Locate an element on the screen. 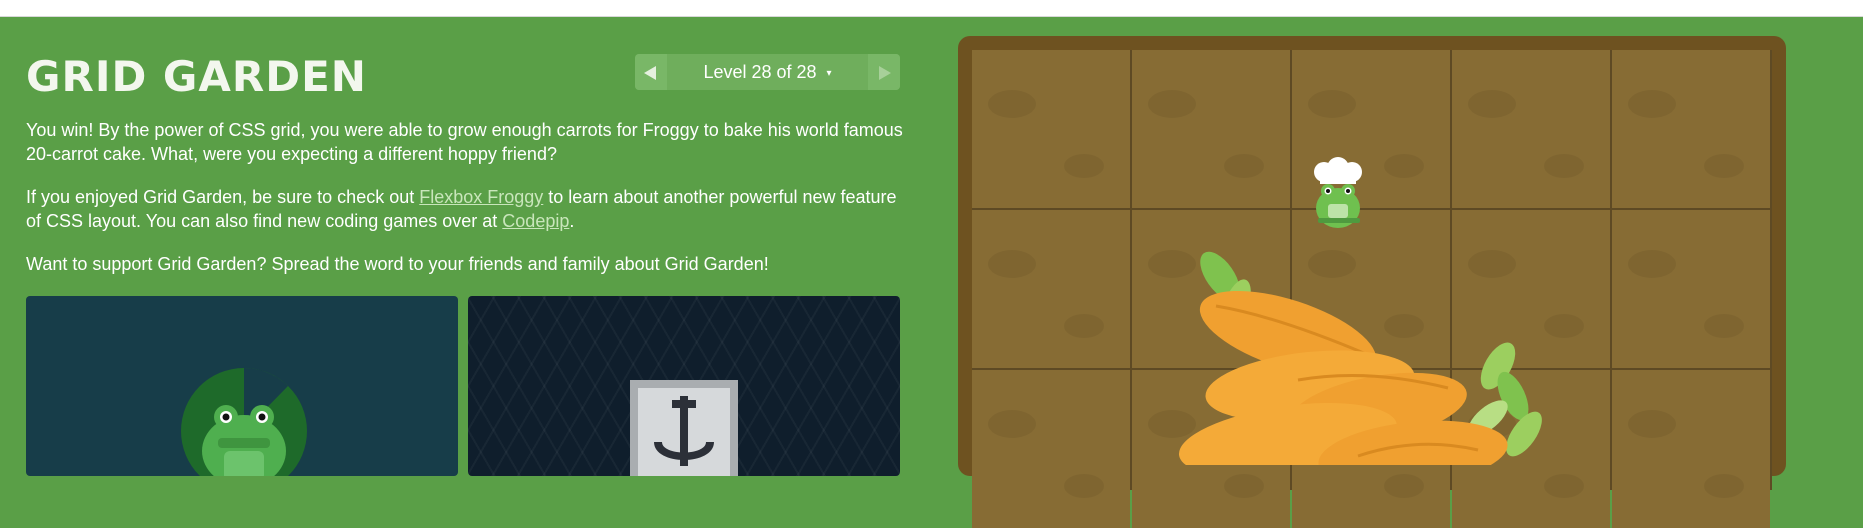 Image resolution: width=1863 pixels, height=528 pixels. chevron-right-icon is located at coordinates (885, 73).